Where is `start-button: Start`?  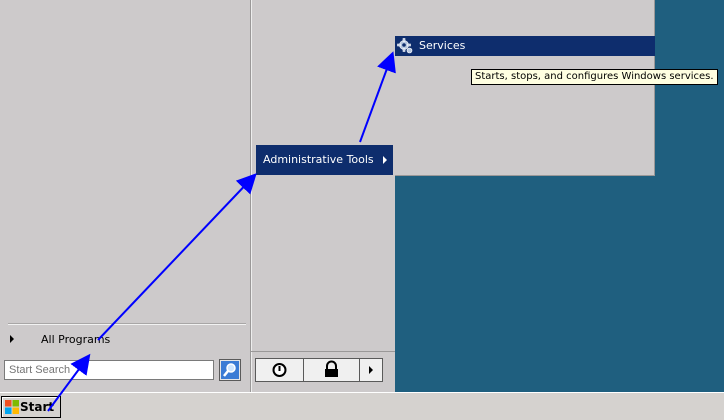
start-button: Start is located at coordinates (31, 407).